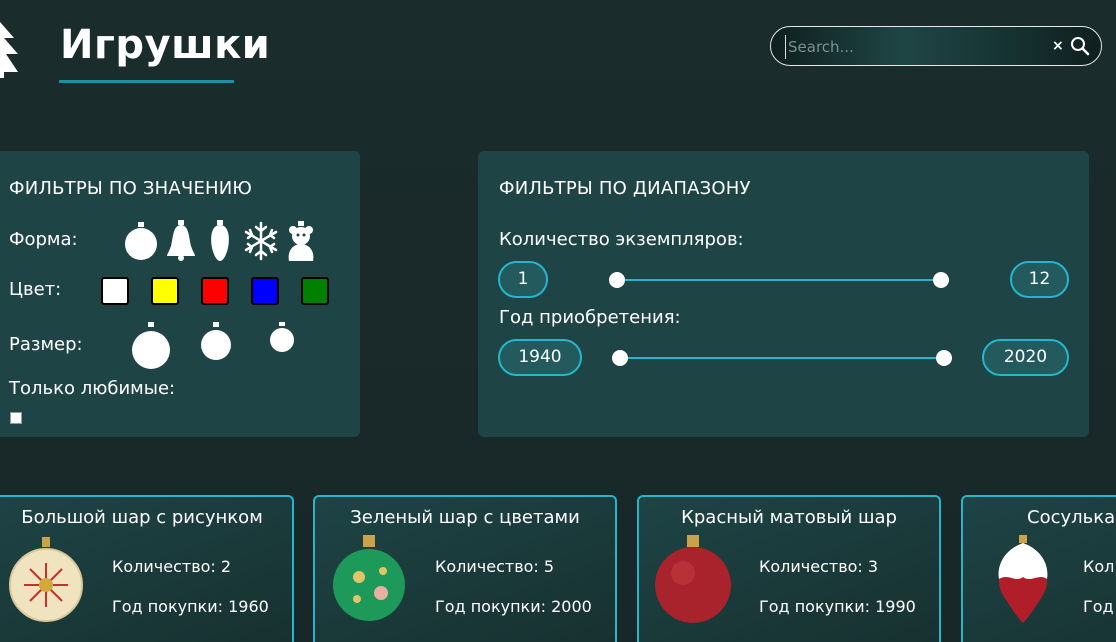 Image resolution: width=1116 pixels, height=642 pixels. What do you see at coordinates (141, 241) in the screenshot?
I see `ball-icon` at bounding box center [141, 241].